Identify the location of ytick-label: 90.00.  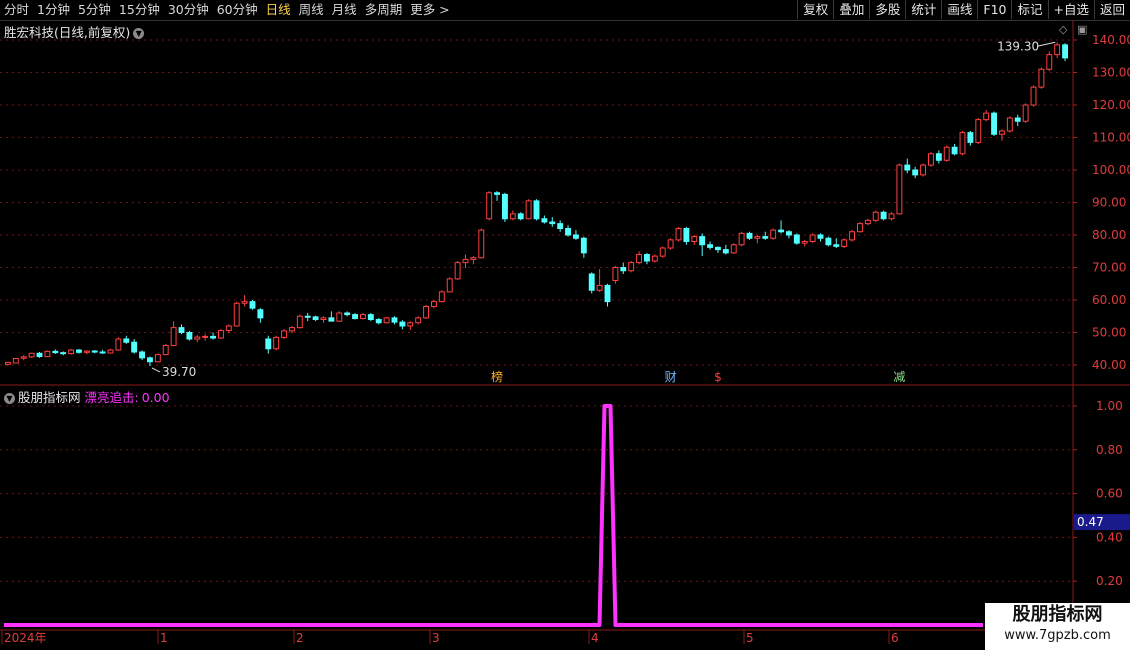
(1109, 203).